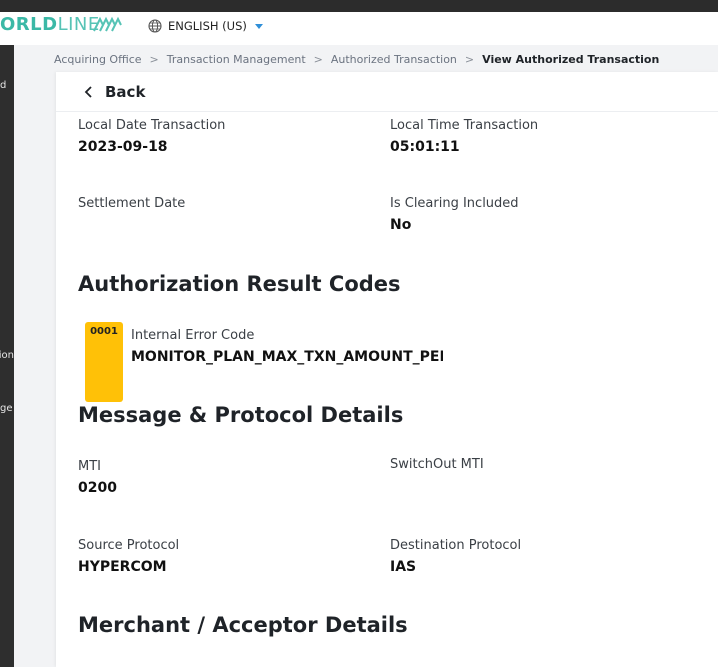  What do you see at coordinates (129, 545) in the screenshot?
I see `source-protocol-label: Source Protocol` at bounding box center [129, 545].